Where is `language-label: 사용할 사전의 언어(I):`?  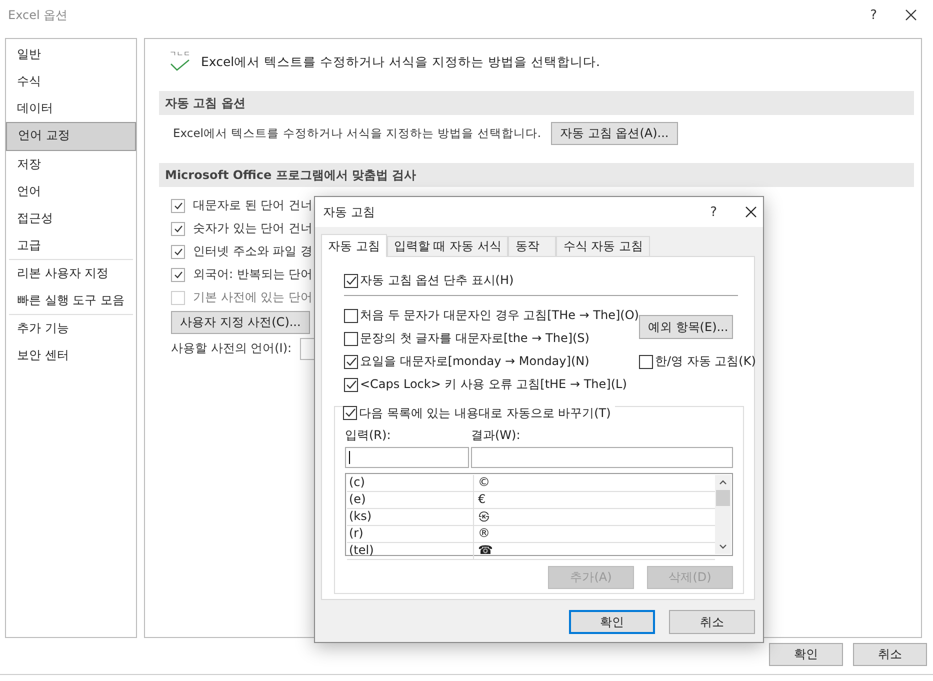
language-label: 사용할 사전의 언어(I): is located at coordinates (231, 348).